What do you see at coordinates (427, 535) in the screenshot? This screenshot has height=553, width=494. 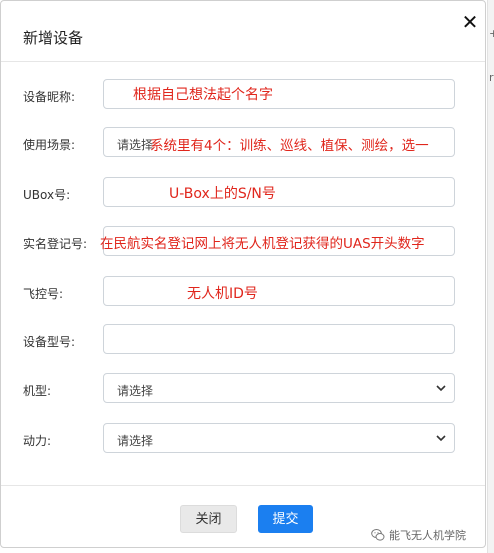 I see `watermark-text: 能飞无人机学院` at bounding box center [427, 535].